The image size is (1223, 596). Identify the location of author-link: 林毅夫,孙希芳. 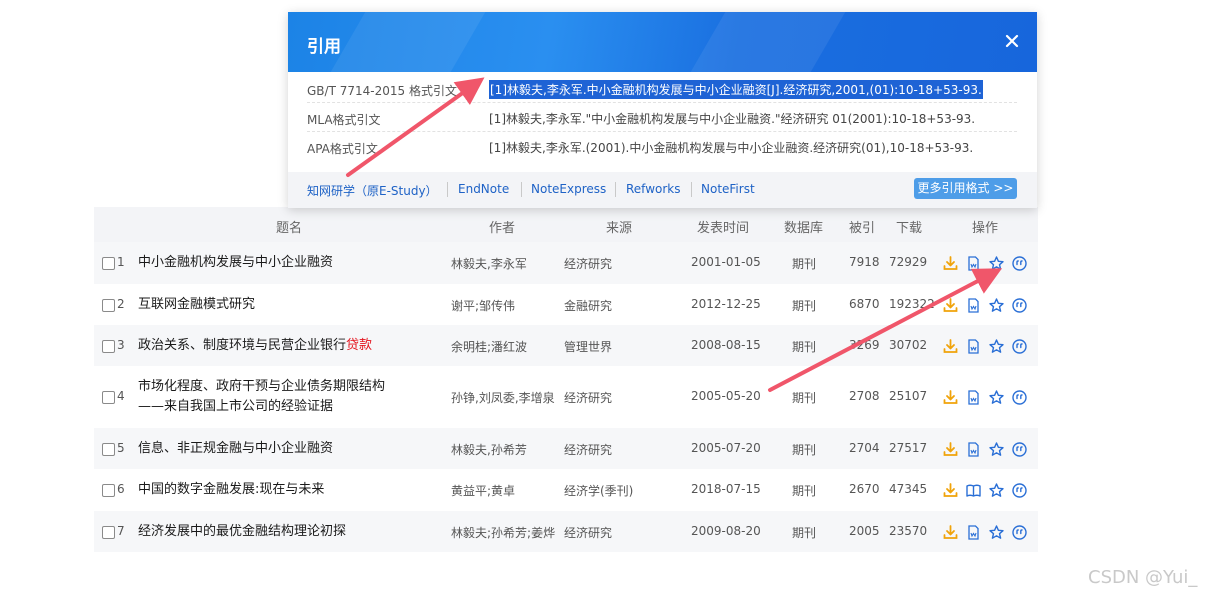
(489, 449).